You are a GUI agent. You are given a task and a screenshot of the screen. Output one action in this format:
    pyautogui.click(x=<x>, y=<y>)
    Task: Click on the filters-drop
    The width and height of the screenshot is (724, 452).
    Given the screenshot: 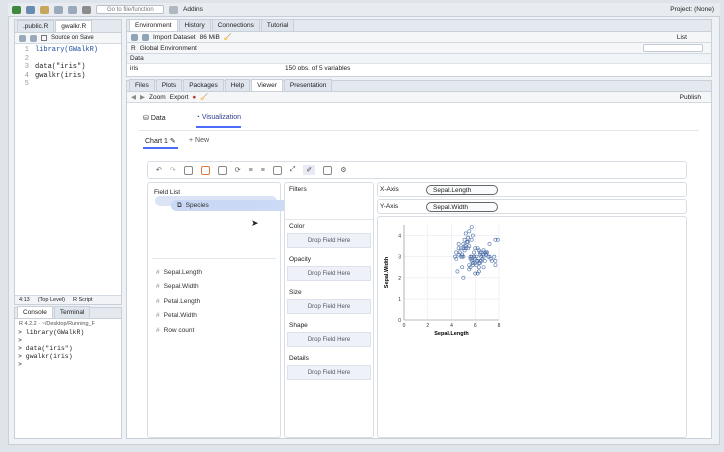 What is the action you would take?
    pyautogui.click(x=329, y=208)
    